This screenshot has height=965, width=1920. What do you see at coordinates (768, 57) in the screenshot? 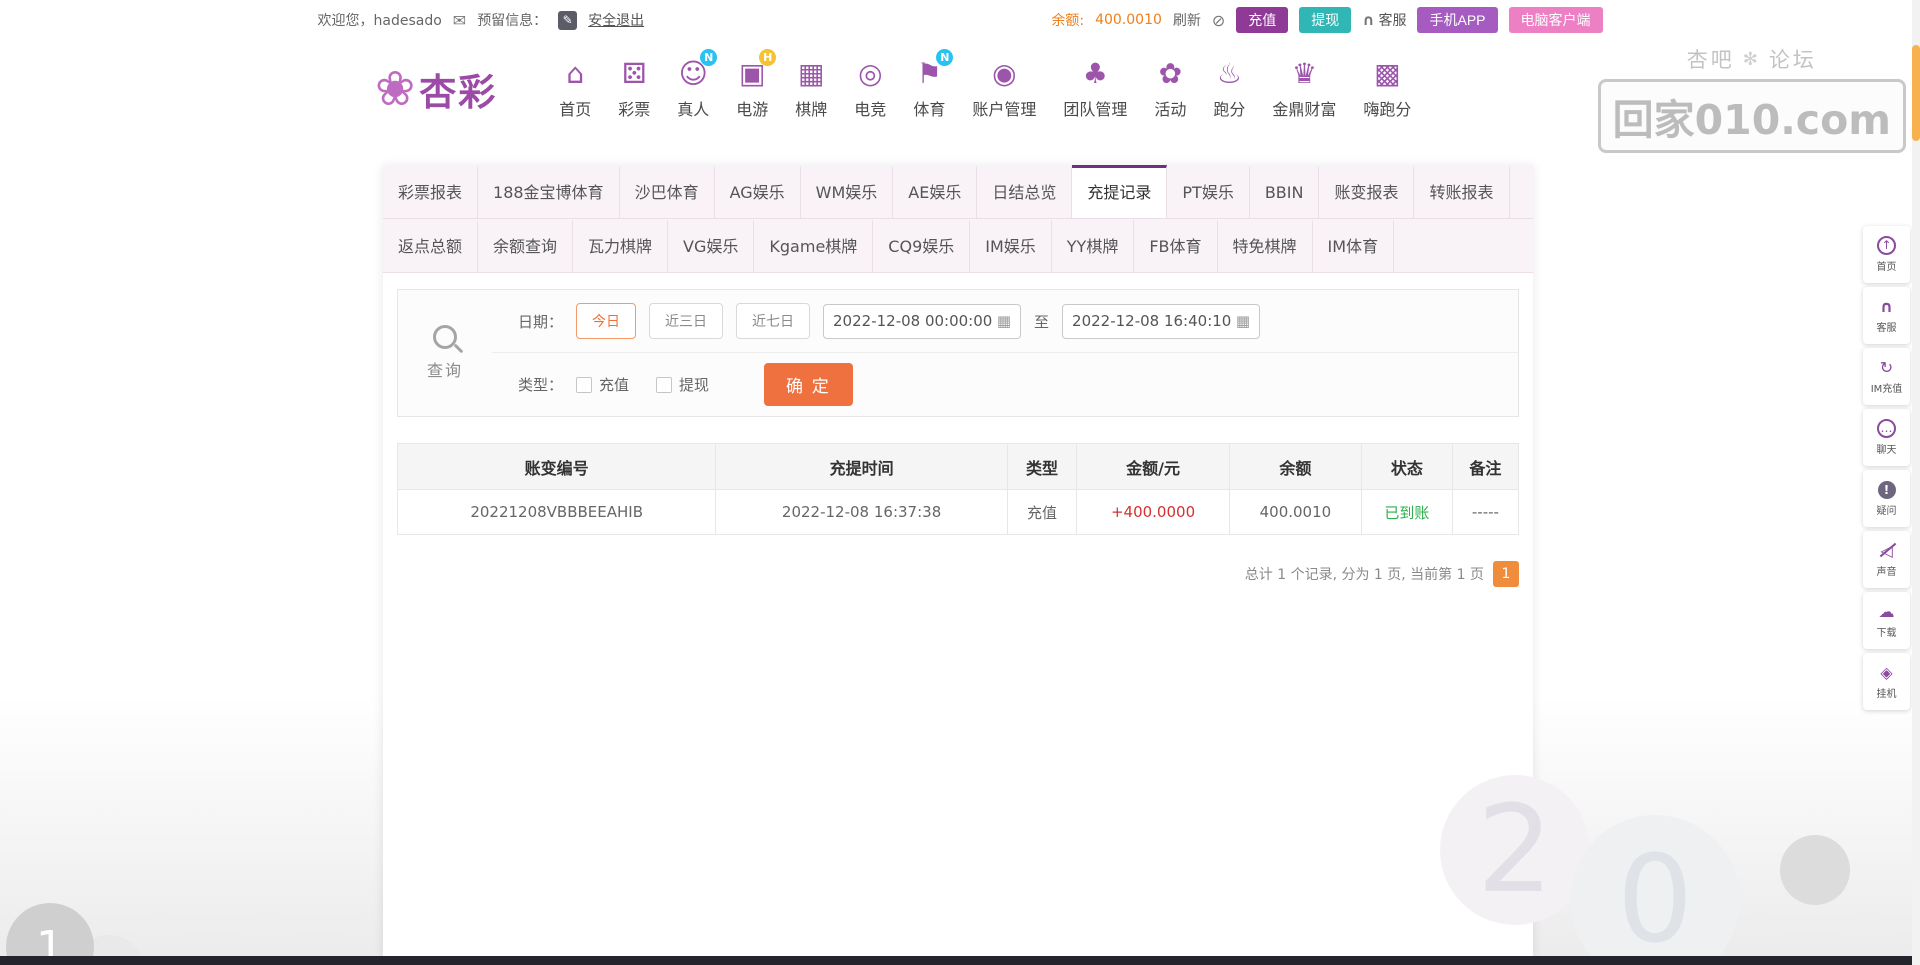
I see `nav-badge-h: H` at bounding box center [768, 57].